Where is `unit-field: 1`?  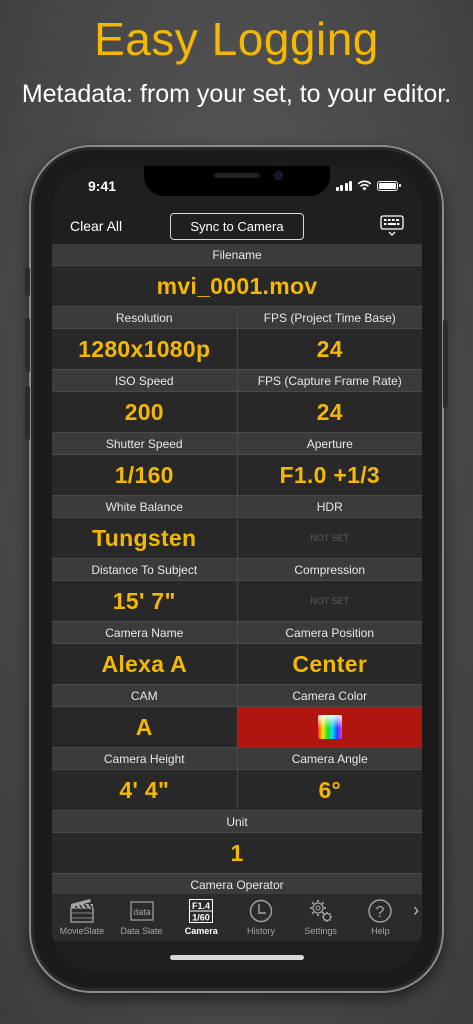 unit-field: 1 is located at coordinates (237, 853).